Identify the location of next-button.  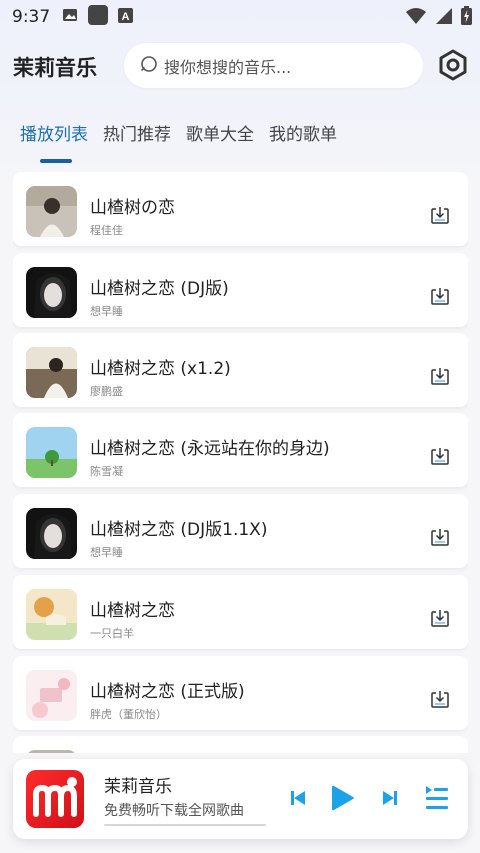
(390, 800).